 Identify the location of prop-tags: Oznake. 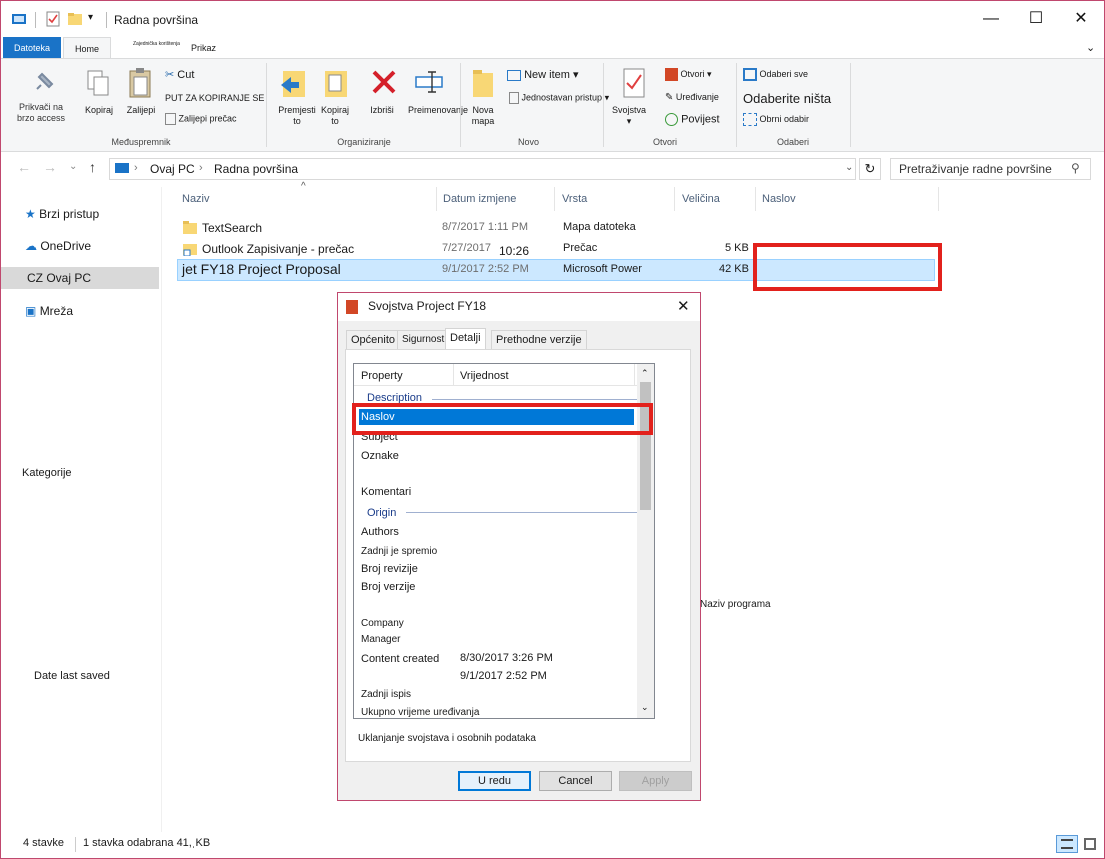
(380, 456).